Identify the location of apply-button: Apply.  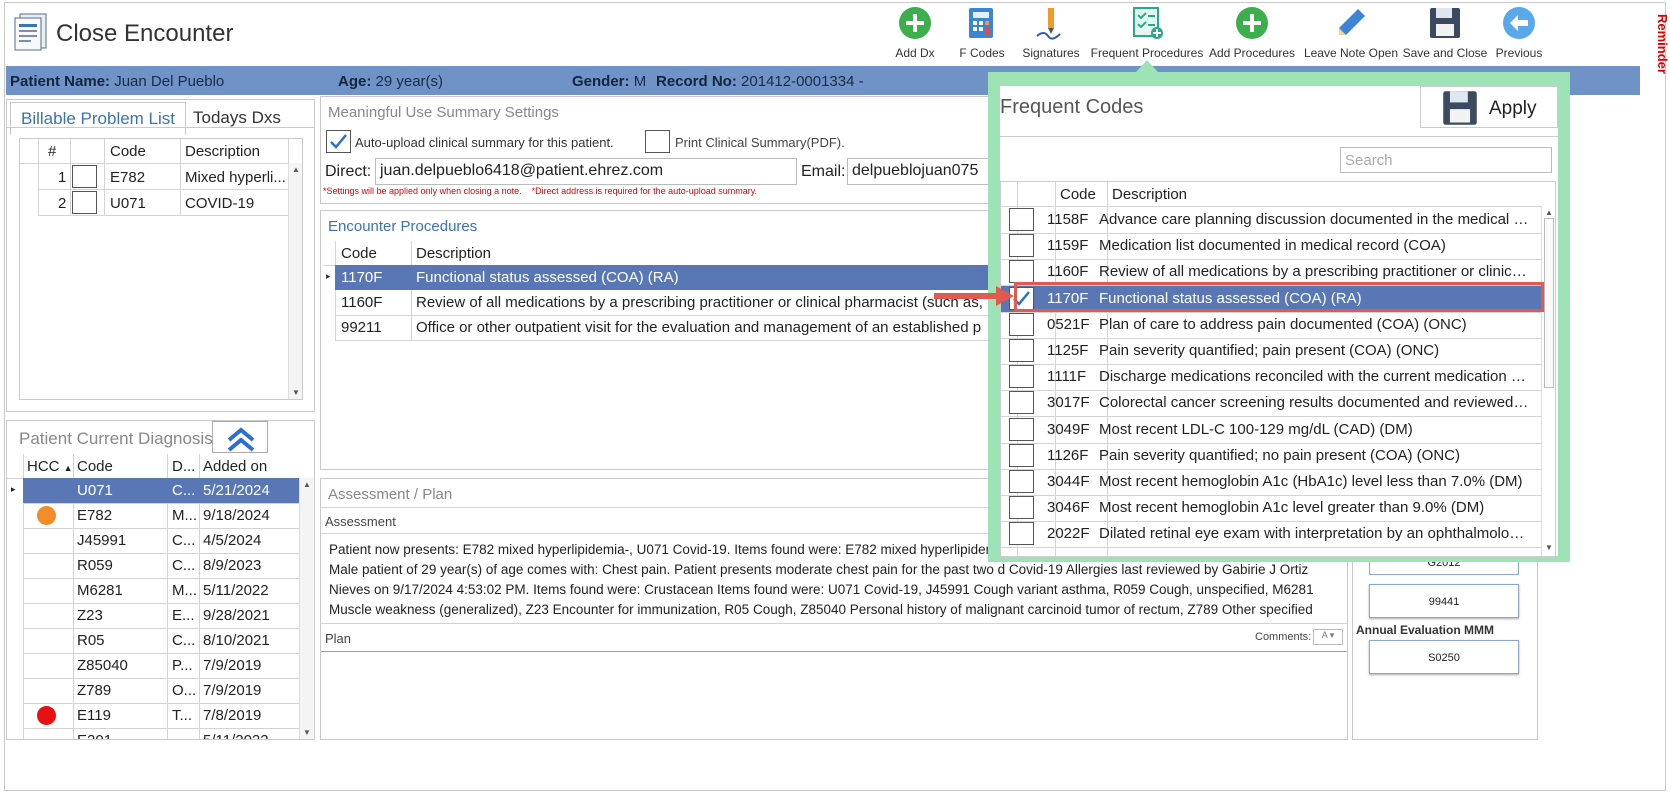
(1489, 107).